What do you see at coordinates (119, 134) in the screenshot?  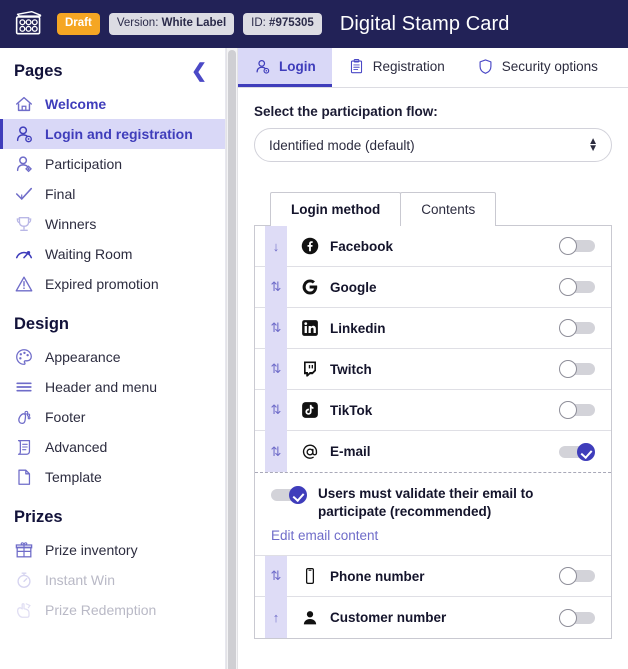 I see `sidebar-item-label: Login and registration` at bounding box center [119, 134].